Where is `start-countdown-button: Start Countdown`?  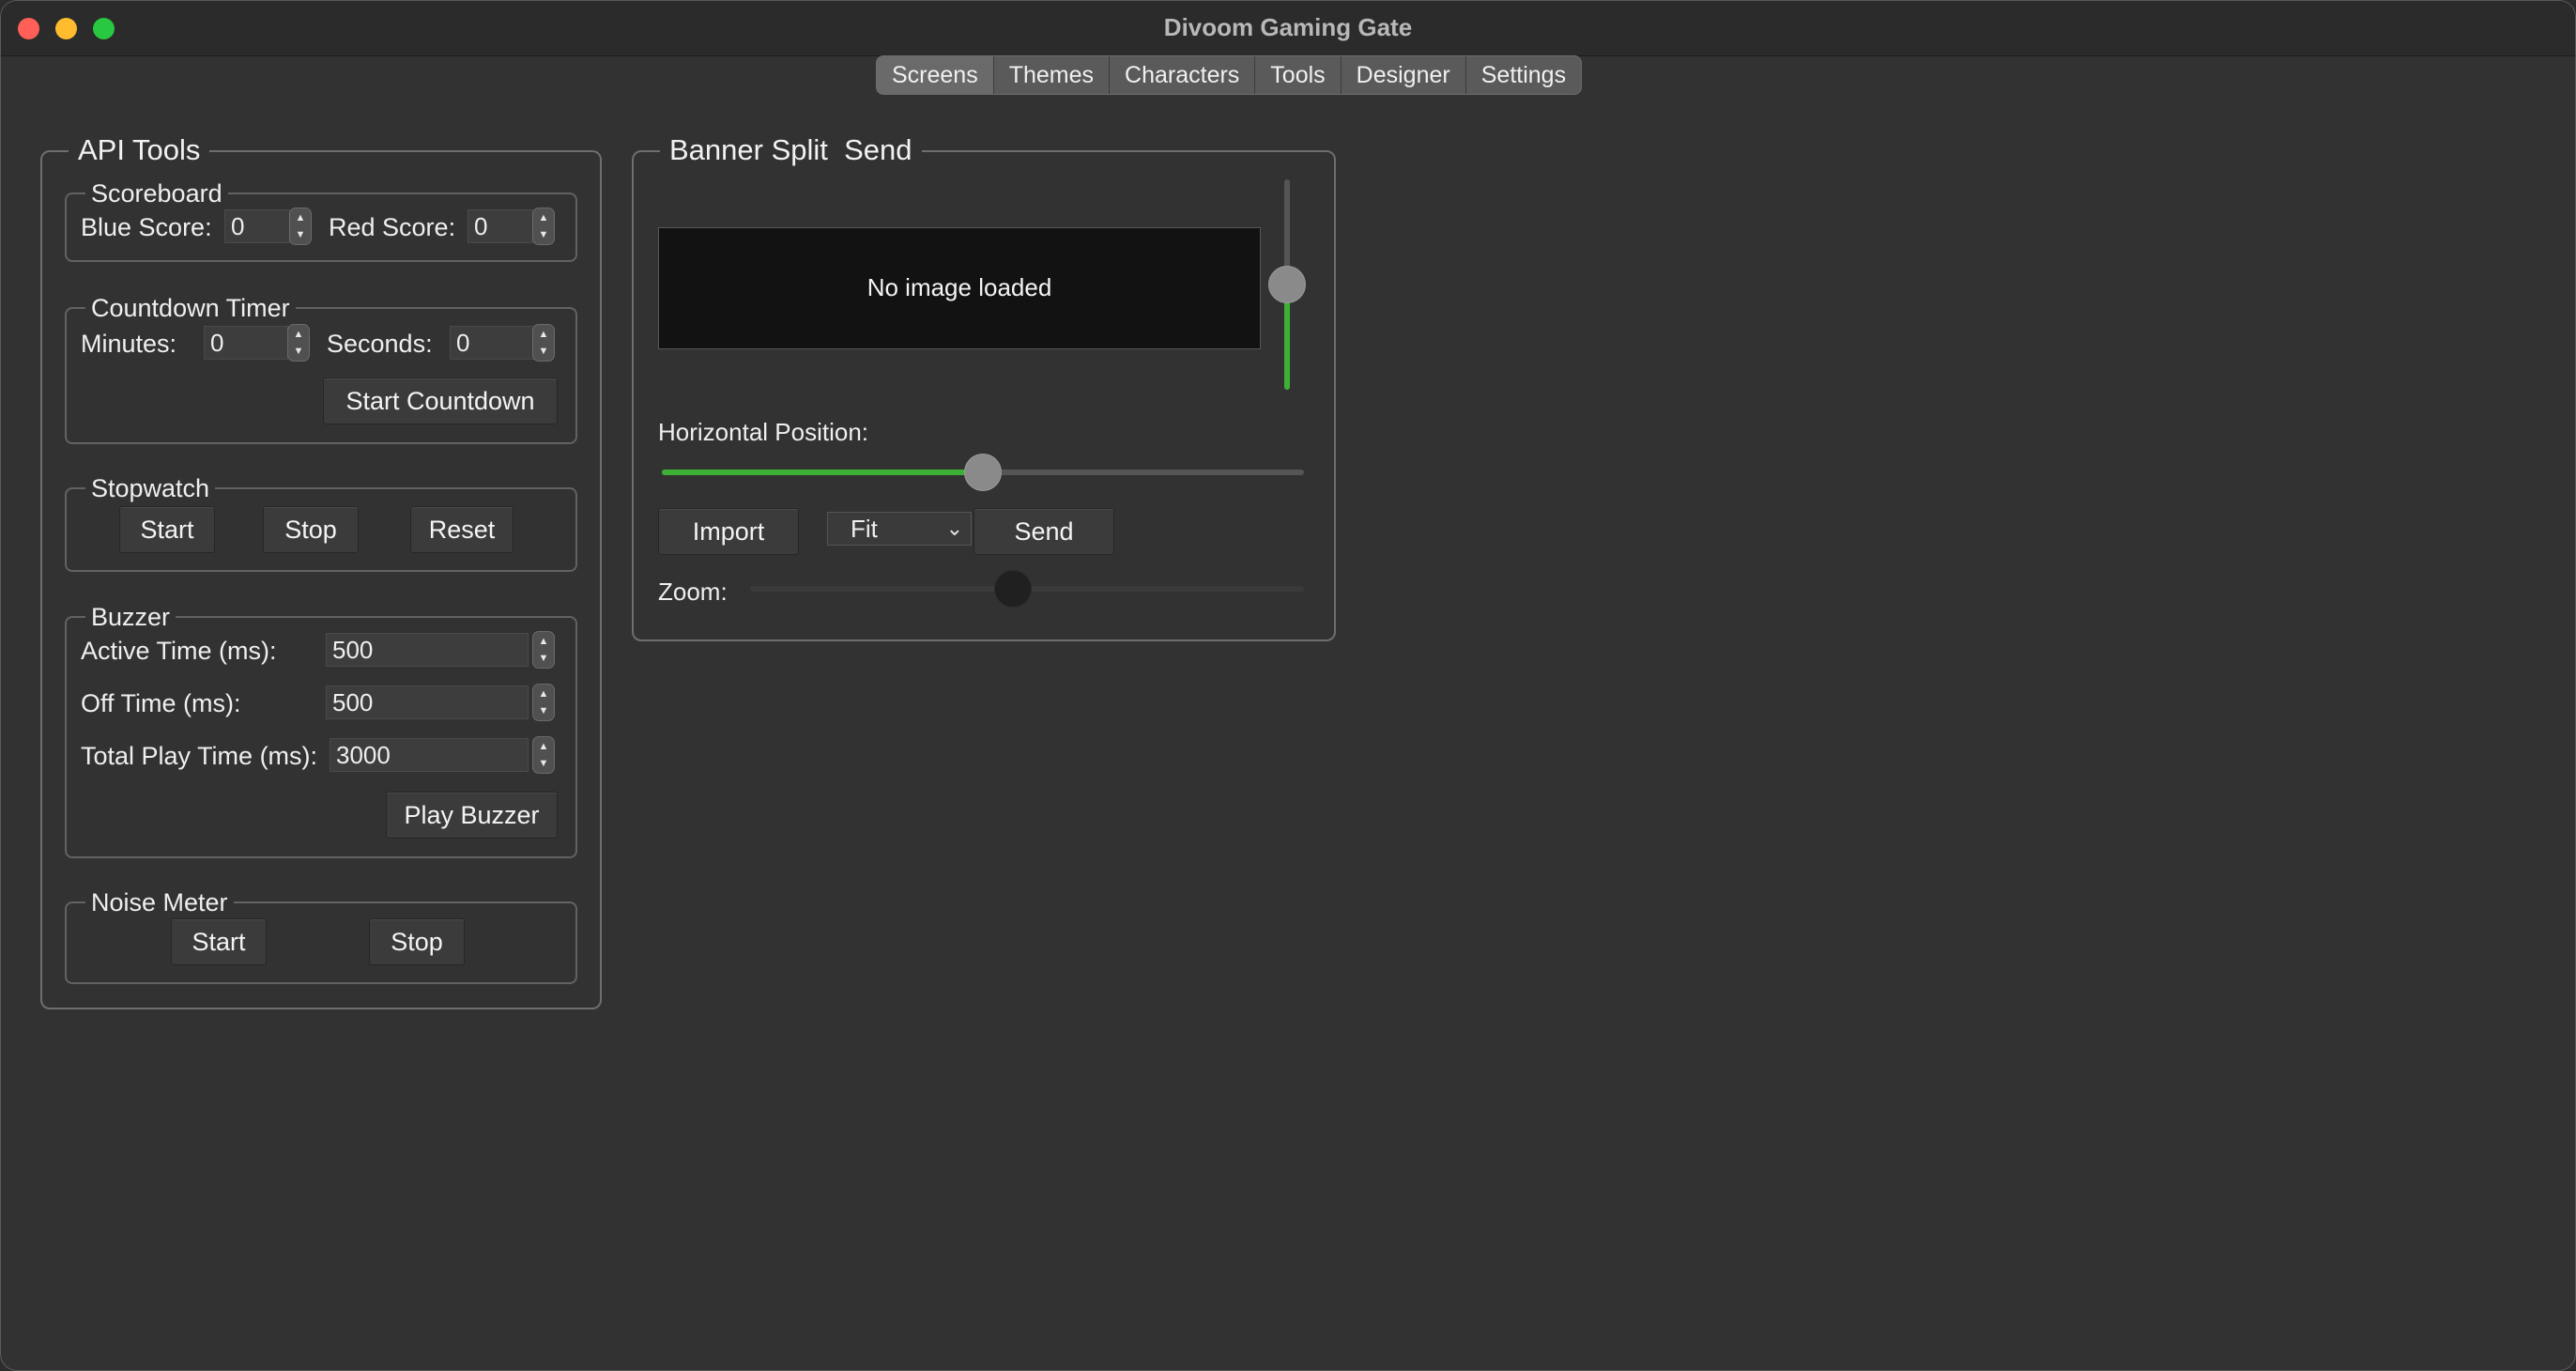 start-countdown-button: Start Countdown is located at coordinates (441, 400).